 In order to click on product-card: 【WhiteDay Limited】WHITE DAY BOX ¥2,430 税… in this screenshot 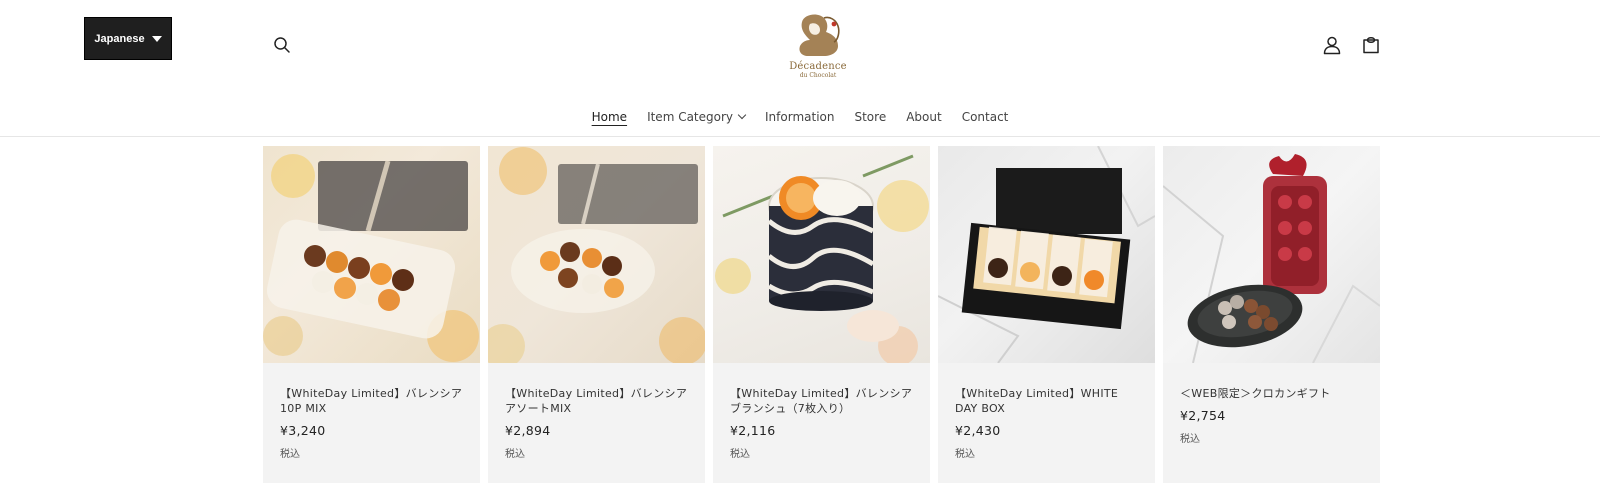, I will do `click(1046, 314)`.